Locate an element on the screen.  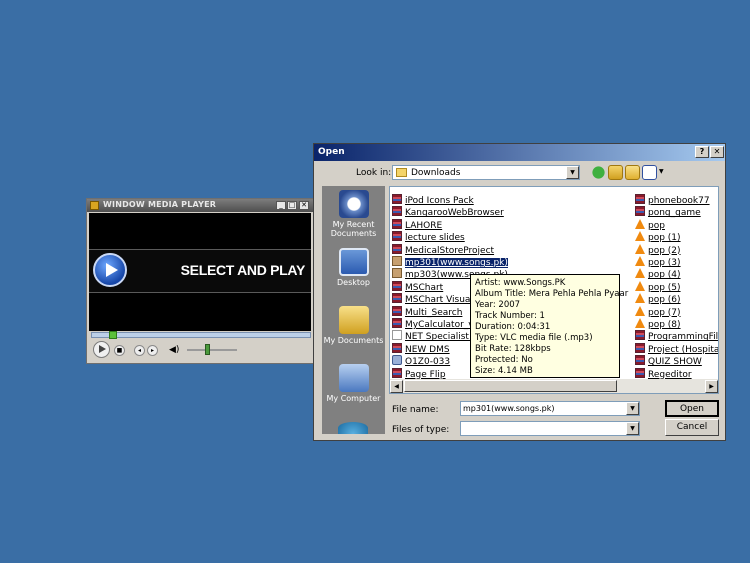
file-name-input: mp301(www.songs.pk) is located at coordinates (550, 408).